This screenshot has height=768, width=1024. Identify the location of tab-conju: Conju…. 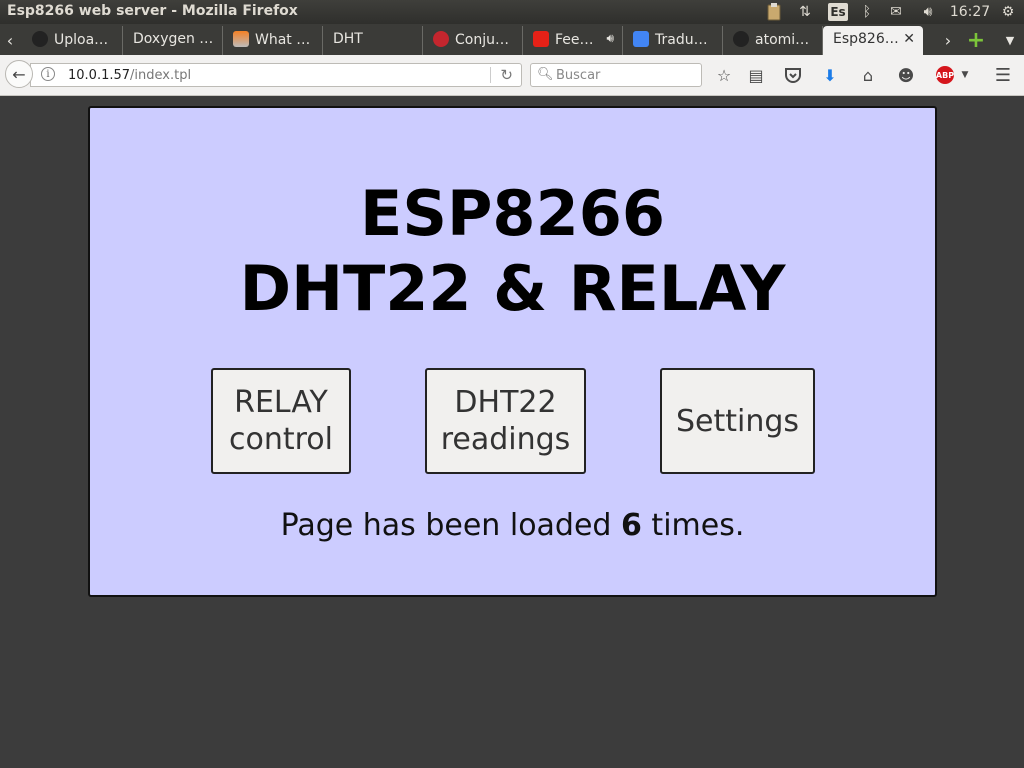
(473, 40).